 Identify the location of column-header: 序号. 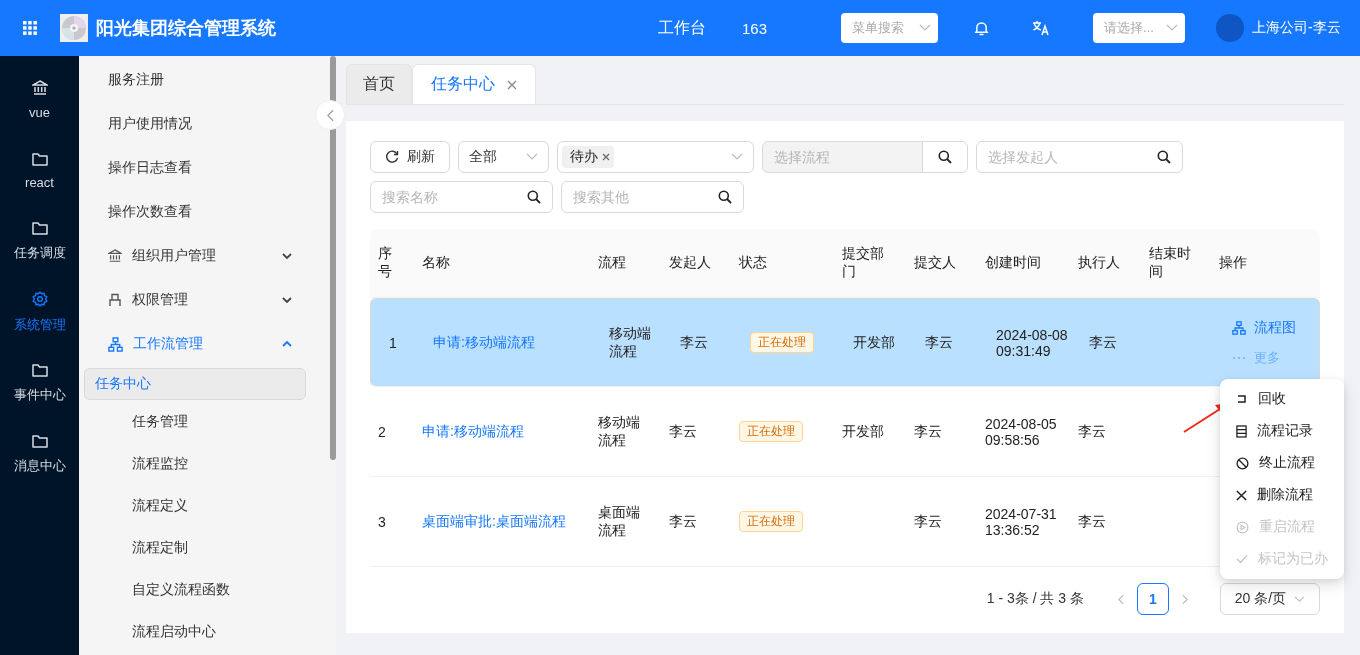
(385, 262).